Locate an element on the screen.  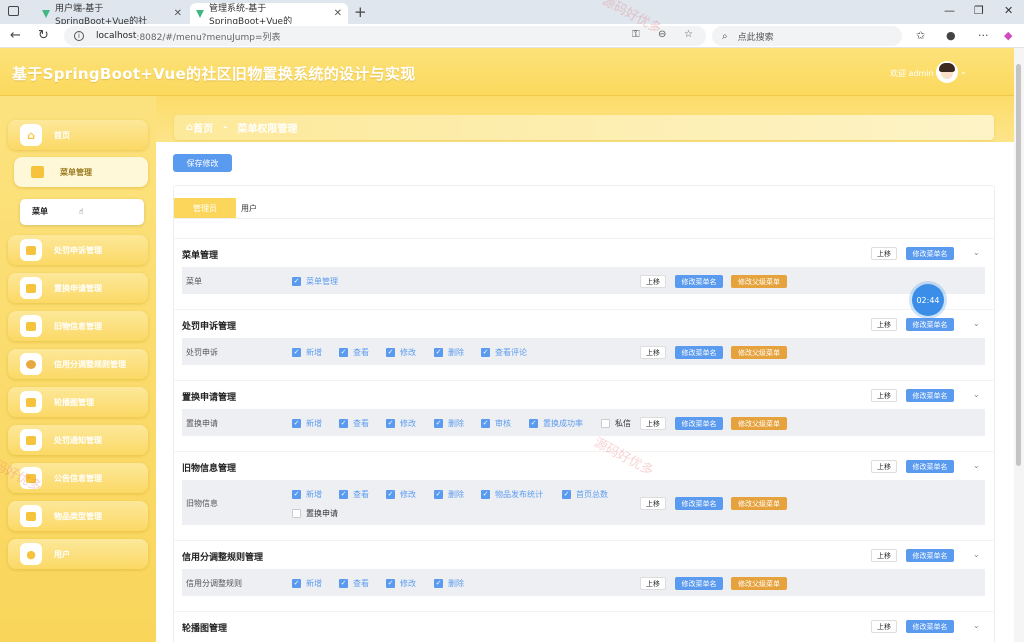
home-icon: ⌂ is located at coordinates (189, 127).